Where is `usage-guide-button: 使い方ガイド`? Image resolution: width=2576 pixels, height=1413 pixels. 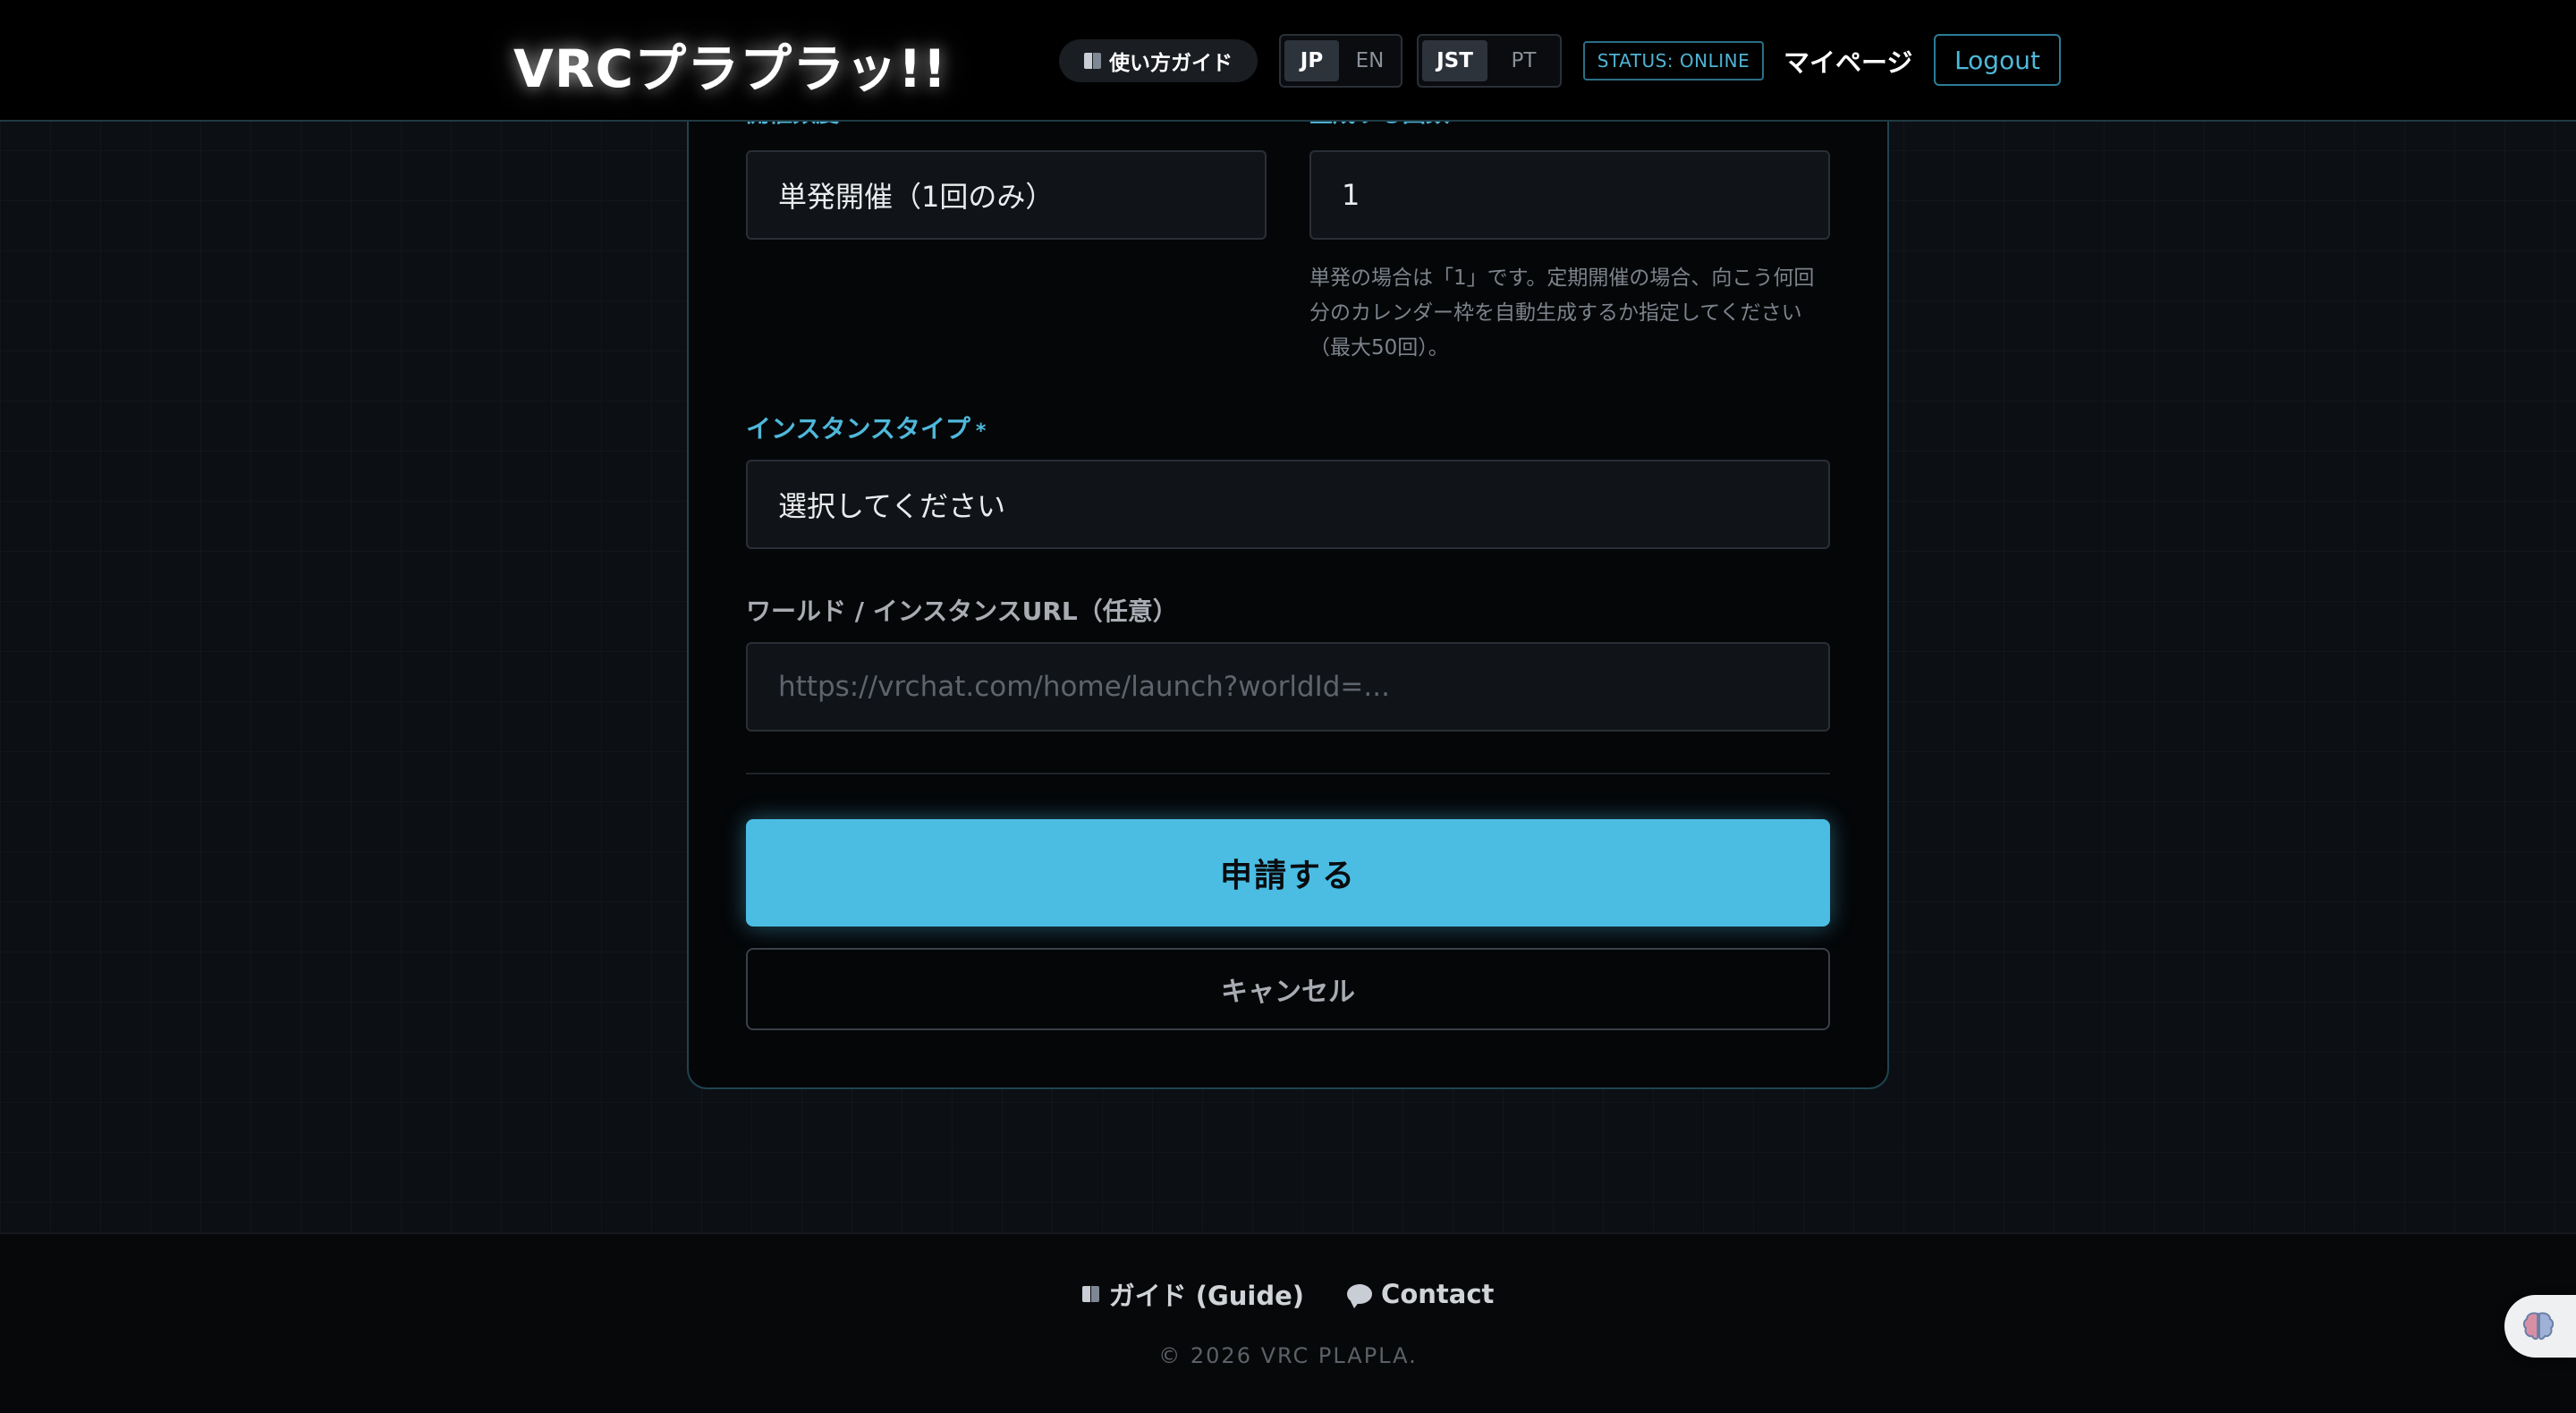 usage-guide-button: 使い方ガイド is located at coordinates (1158, 60).